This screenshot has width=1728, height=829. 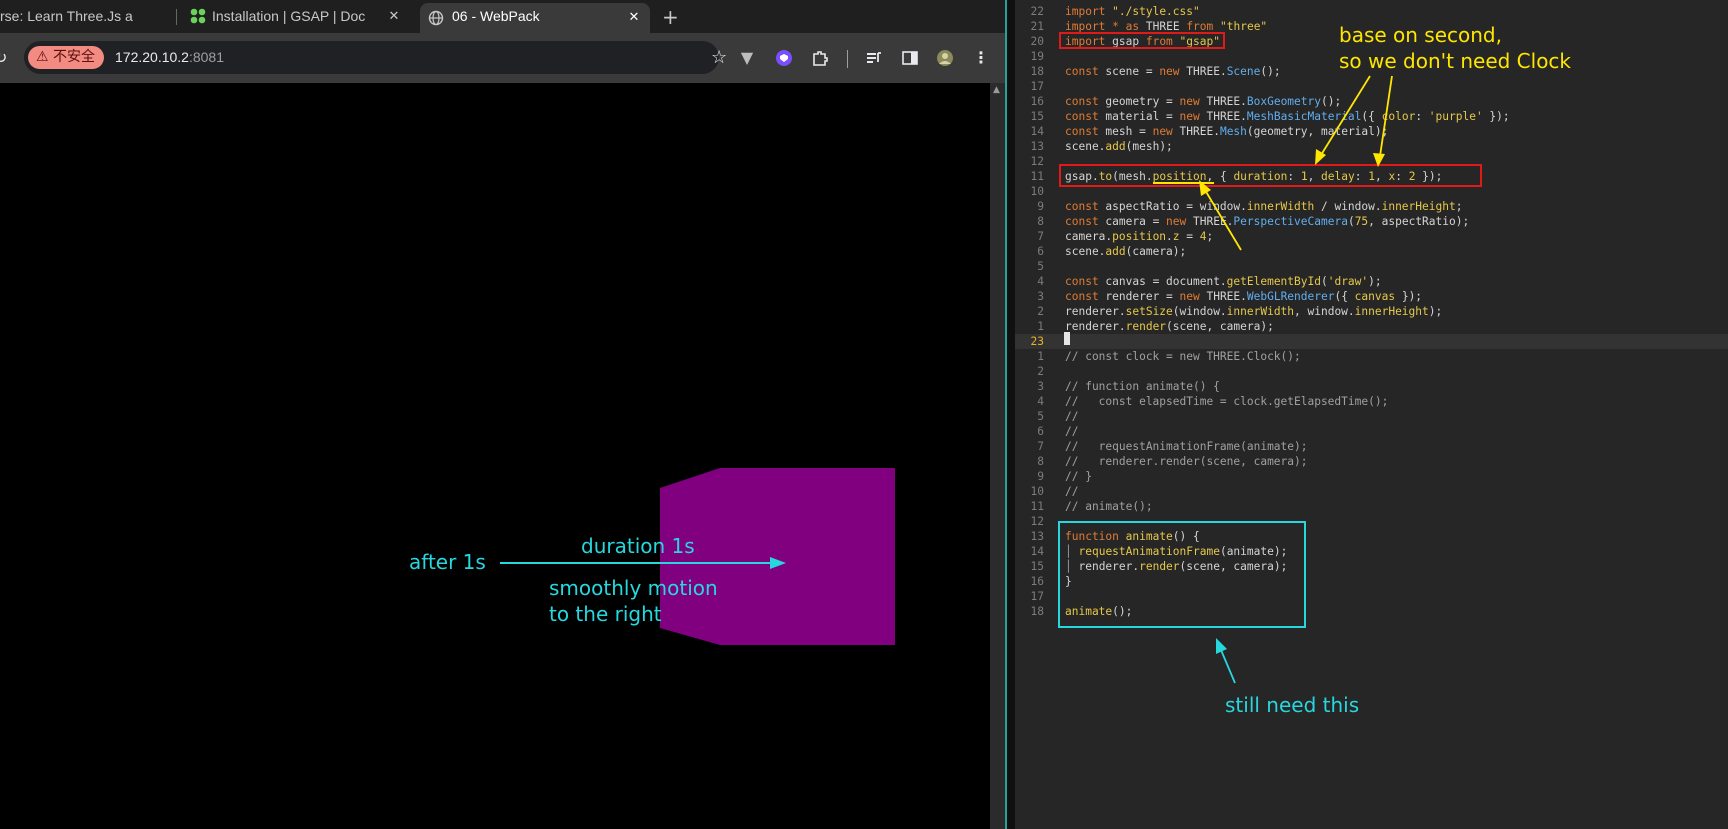 I want to click on vertical-scrollbar: ▲, so click(x=997, y=456).